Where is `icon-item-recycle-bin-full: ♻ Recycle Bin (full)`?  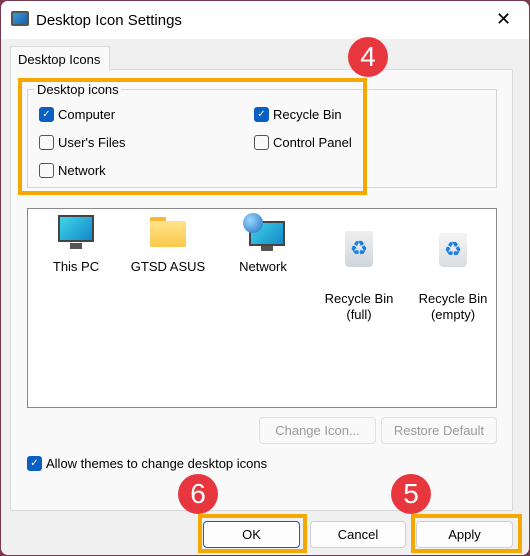 icon-item-recycle-bin-full: ♻ Recycle Bin (full) is located at coordinates (359, 268).